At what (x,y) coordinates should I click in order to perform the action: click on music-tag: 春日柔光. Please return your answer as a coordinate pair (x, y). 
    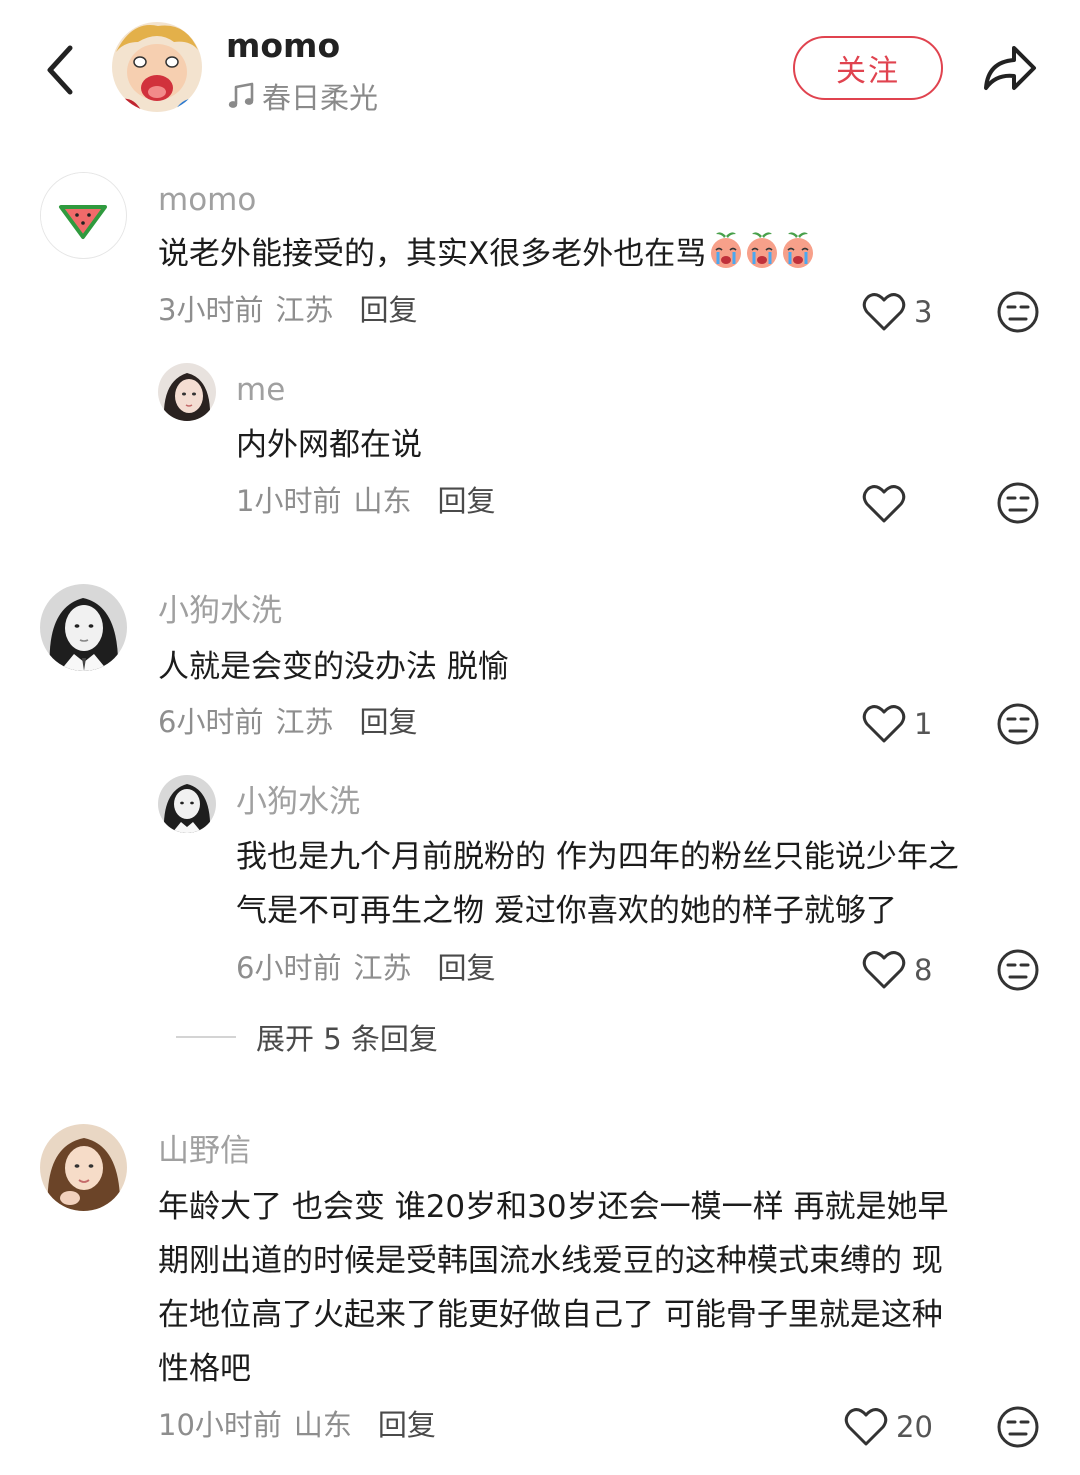
    Looking at the image, I should click on (302, 96).